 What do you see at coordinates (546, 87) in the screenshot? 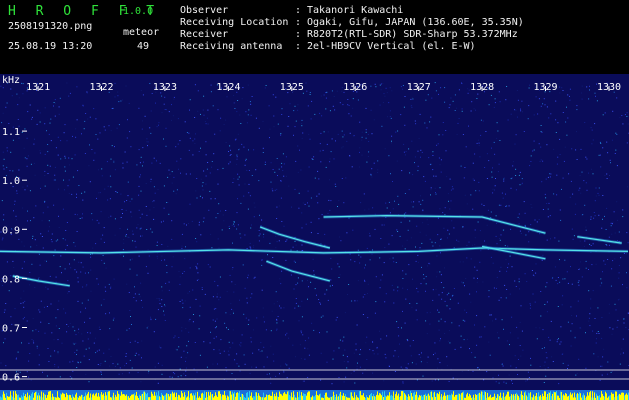
I see `x-tick-label: 1329` at bounding box center [546, 87].